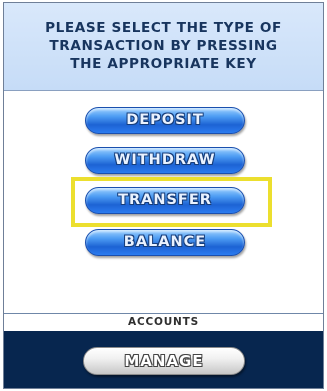 Image resolution: width=327 pixels, height=391 pixels. I want to click on manage-label: MANAGE, so click(164, 360).